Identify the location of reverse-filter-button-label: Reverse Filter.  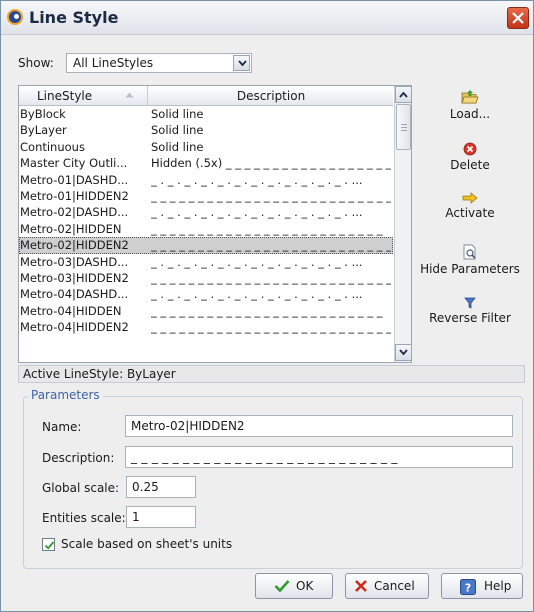
(470, 318).